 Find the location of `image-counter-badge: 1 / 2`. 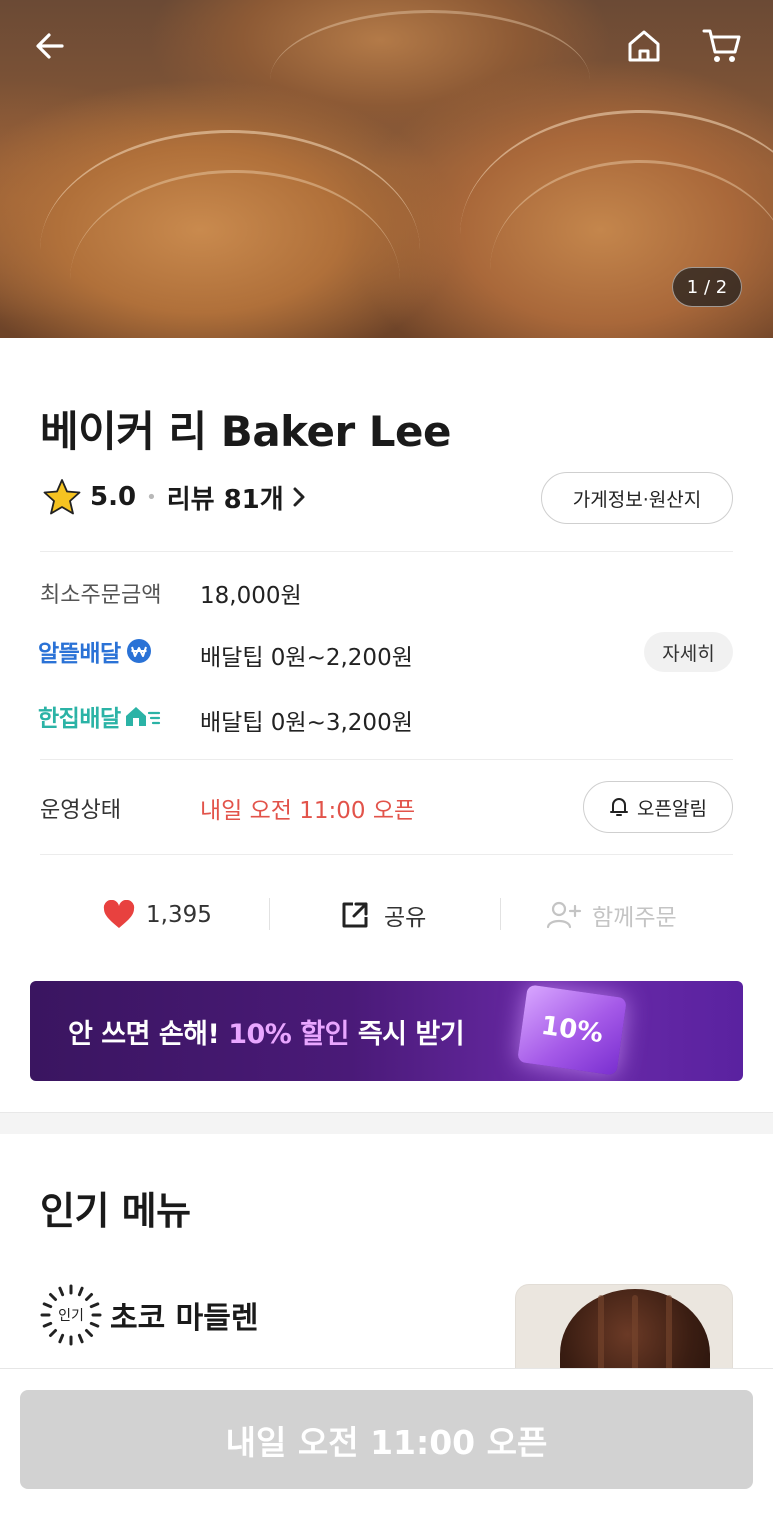

image-counter-badge: 1 / 2 is located at coordinates (707, 287).